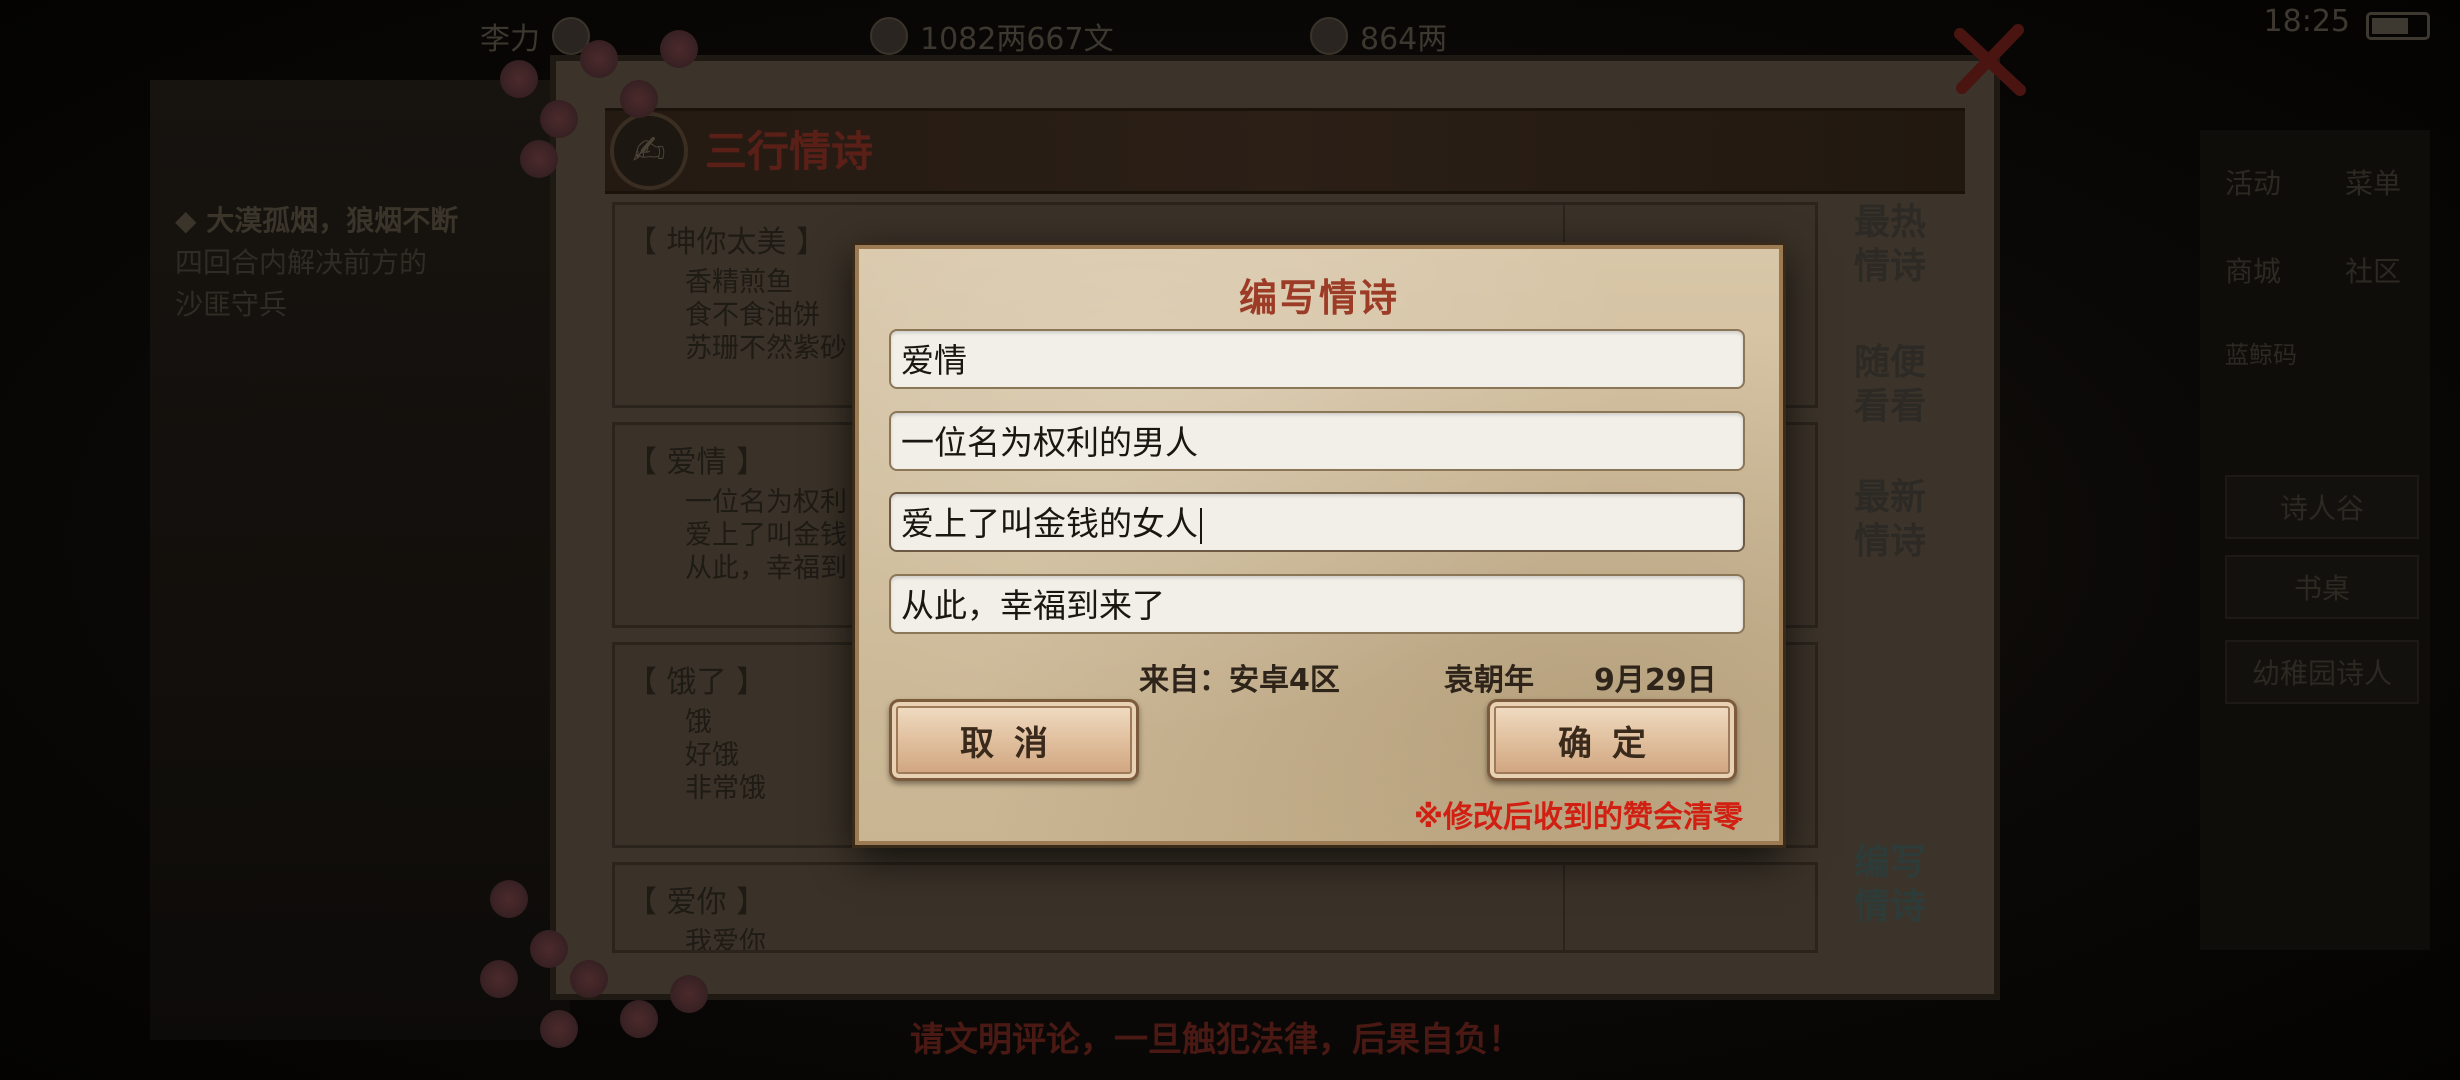 The image size is (2460, 1080). What do you see at coordinates (1990, 60) in the screenshot?
I see `close-icon` at bounding box center [1990, 60].